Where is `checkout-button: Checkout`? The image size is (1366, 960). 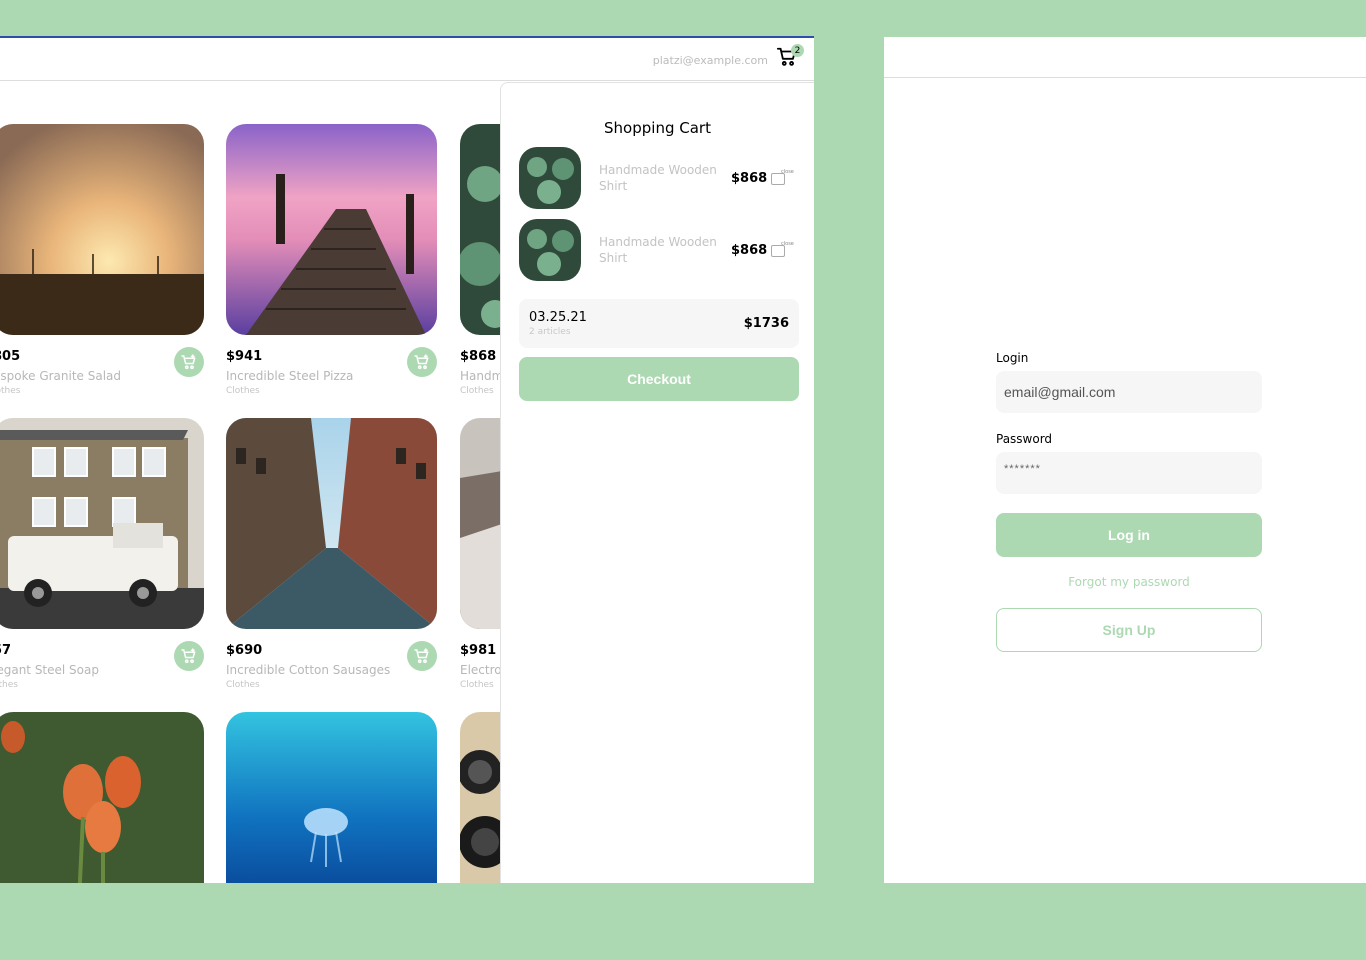 checkout-button: Checkout is located at coordinates (659, 379).